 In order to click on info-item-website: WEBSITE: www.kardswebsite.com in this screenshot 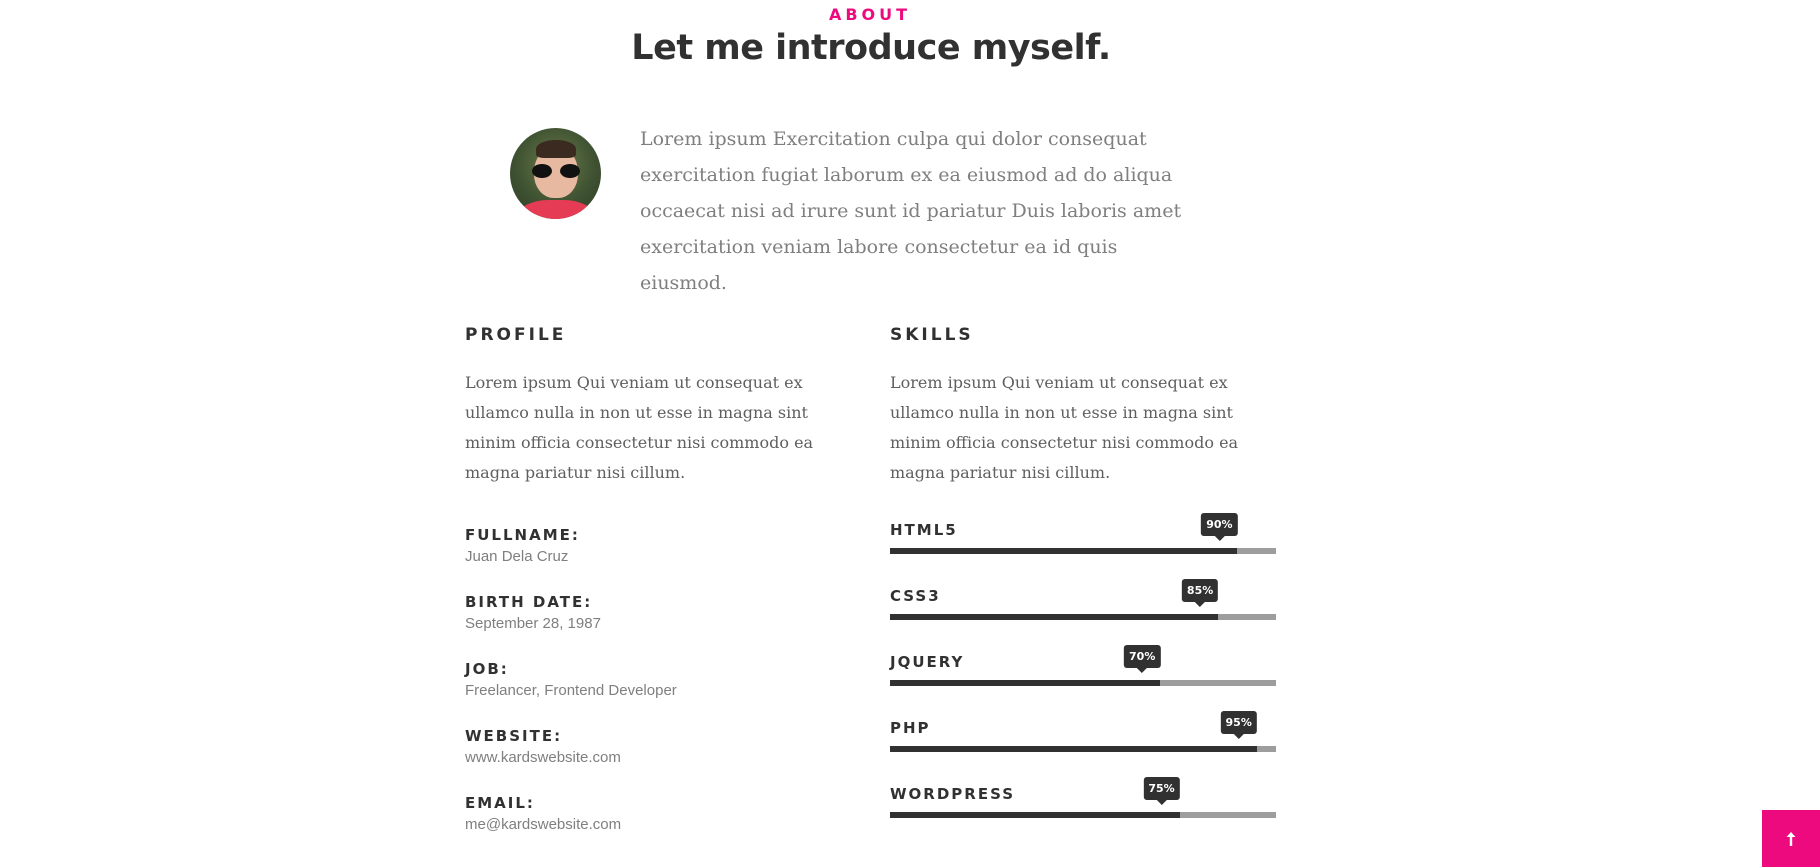, I will do `click(655, 759)`.